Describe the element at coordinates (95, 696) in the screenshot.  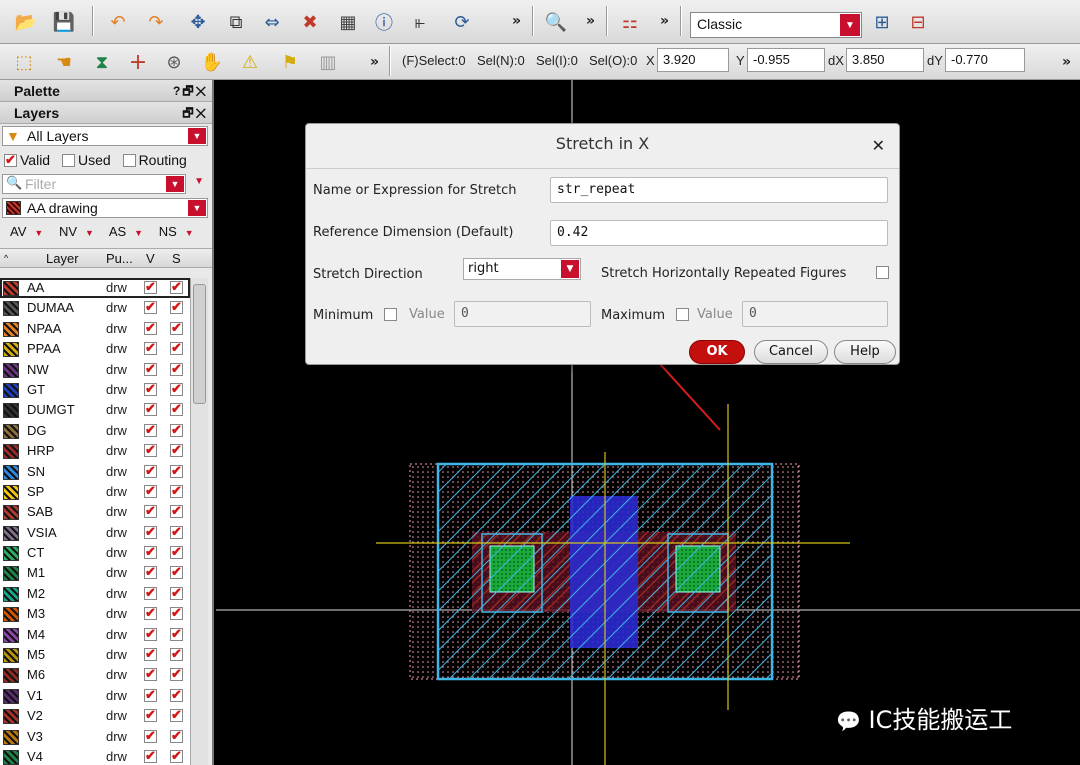
I see `layer-row: V1 drw` at that location.